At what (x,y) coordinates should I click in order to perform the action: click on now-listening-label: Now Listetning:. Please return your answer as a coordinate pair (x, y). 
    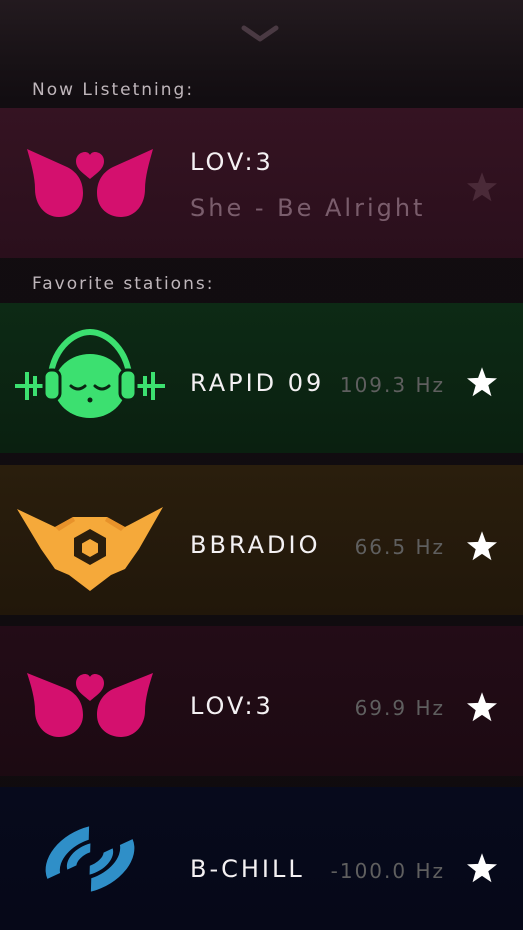
    Looking at the image, I should click on (113, 90).